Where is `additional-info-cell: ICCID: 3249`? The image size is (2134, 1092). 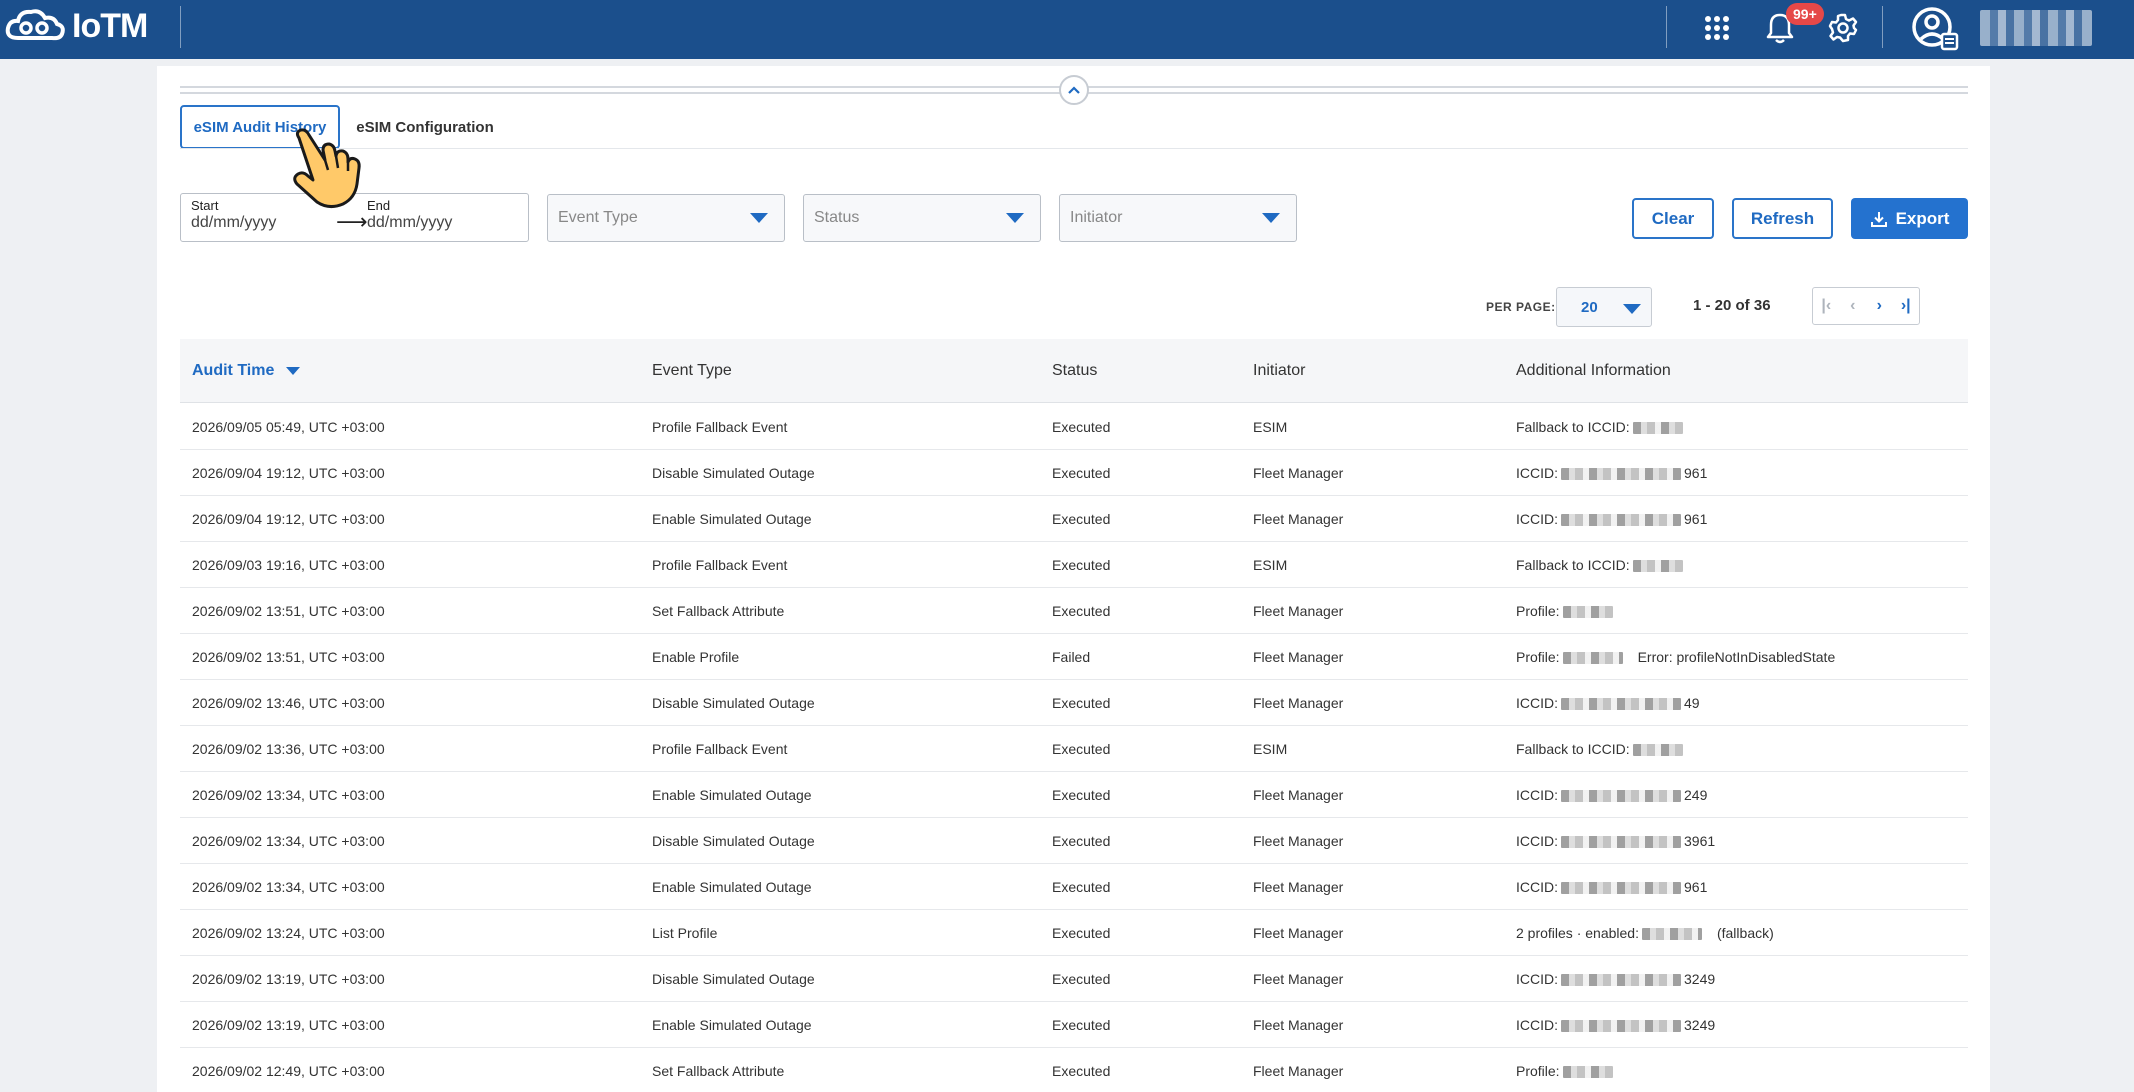
additional-info-cell: ICCID: 3249 is located at coordinates (1615, 1025).